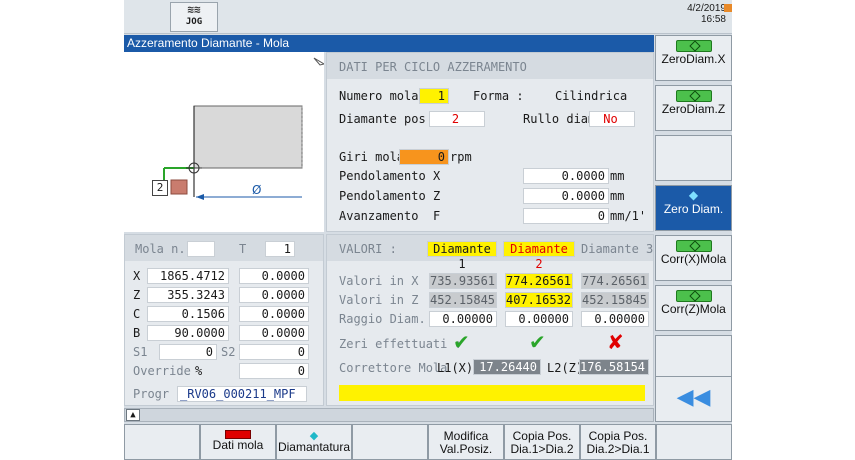  Describe the element at coordinates (693, 108) in the screenshot. I see `softkey-zerodiam-z: ZeroDiam.Z` at that location.